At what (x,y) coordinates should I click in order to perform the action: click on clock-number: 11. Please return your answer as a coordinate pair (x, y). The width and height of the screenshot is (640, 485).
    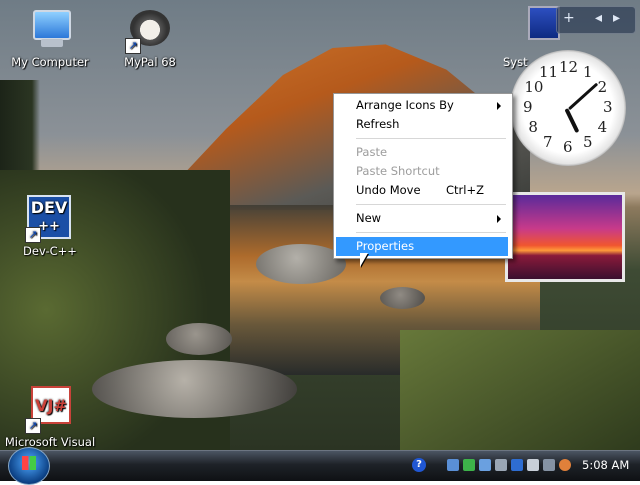
    Looking at the image, I should click on (549, 72).